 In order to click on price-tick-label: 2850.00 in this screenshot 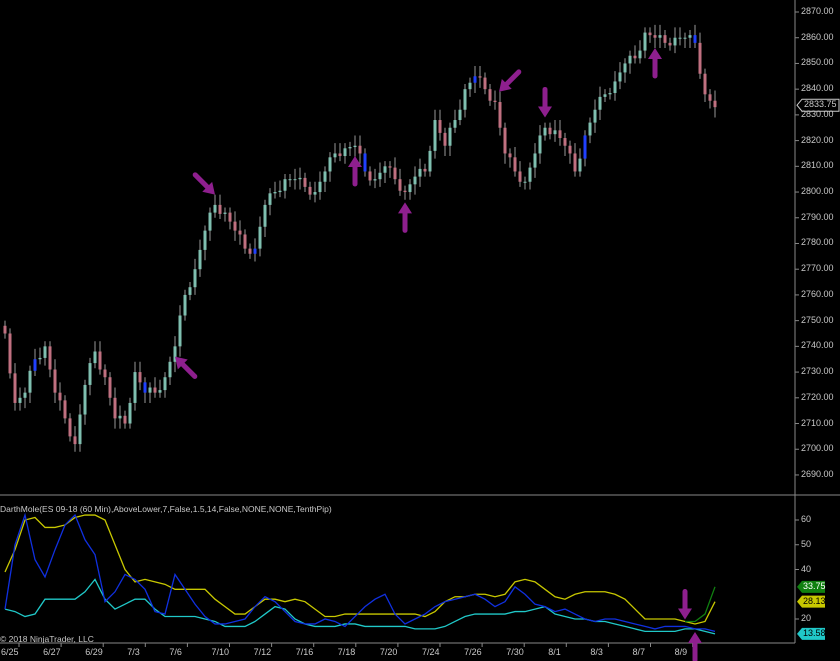, I will do `click(817, 62)`.